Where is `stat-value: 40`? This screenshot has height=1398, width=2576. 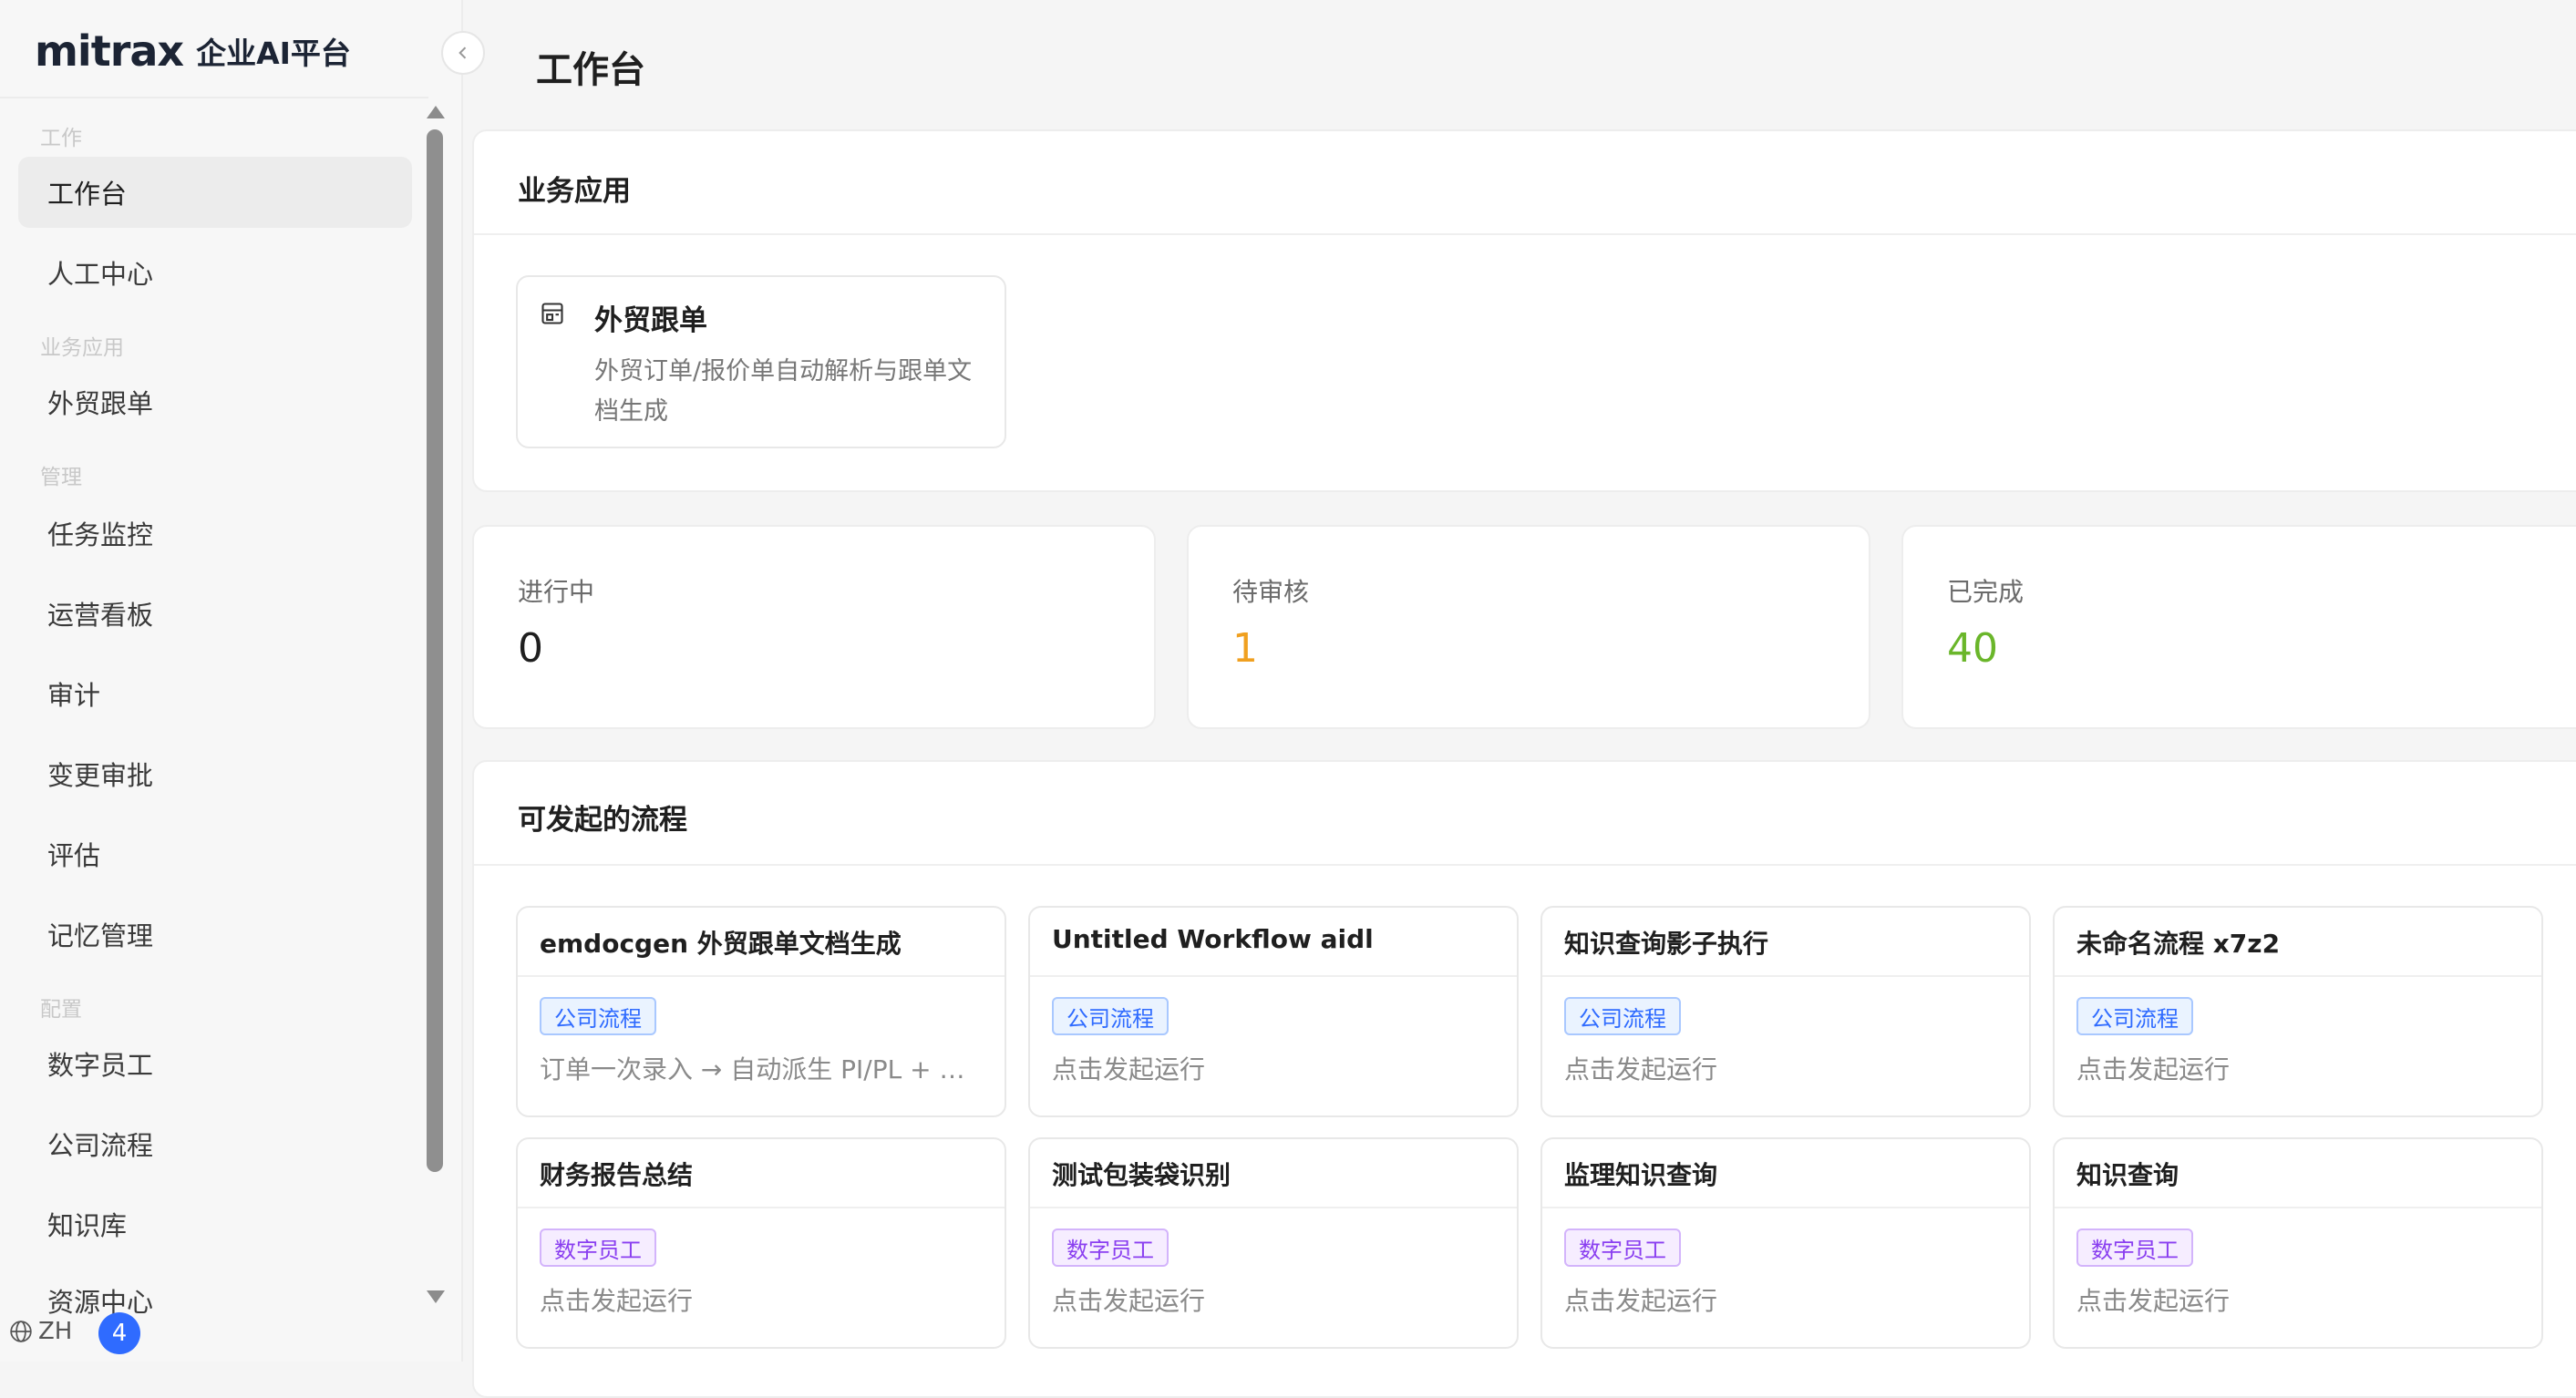 stat-value: 40 is located at coordinates (1972, 648).